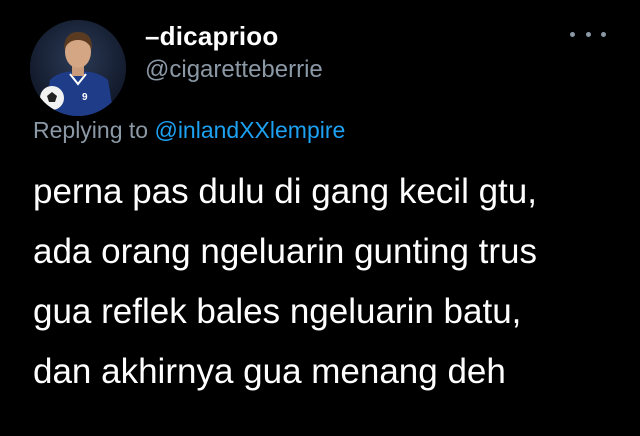 The image size is (640, 436). Describe the element at coordinates (277, 311) in the screenshot. I see `tweet-text-line: gua reflek bales ngeluarin batu,` at that location.